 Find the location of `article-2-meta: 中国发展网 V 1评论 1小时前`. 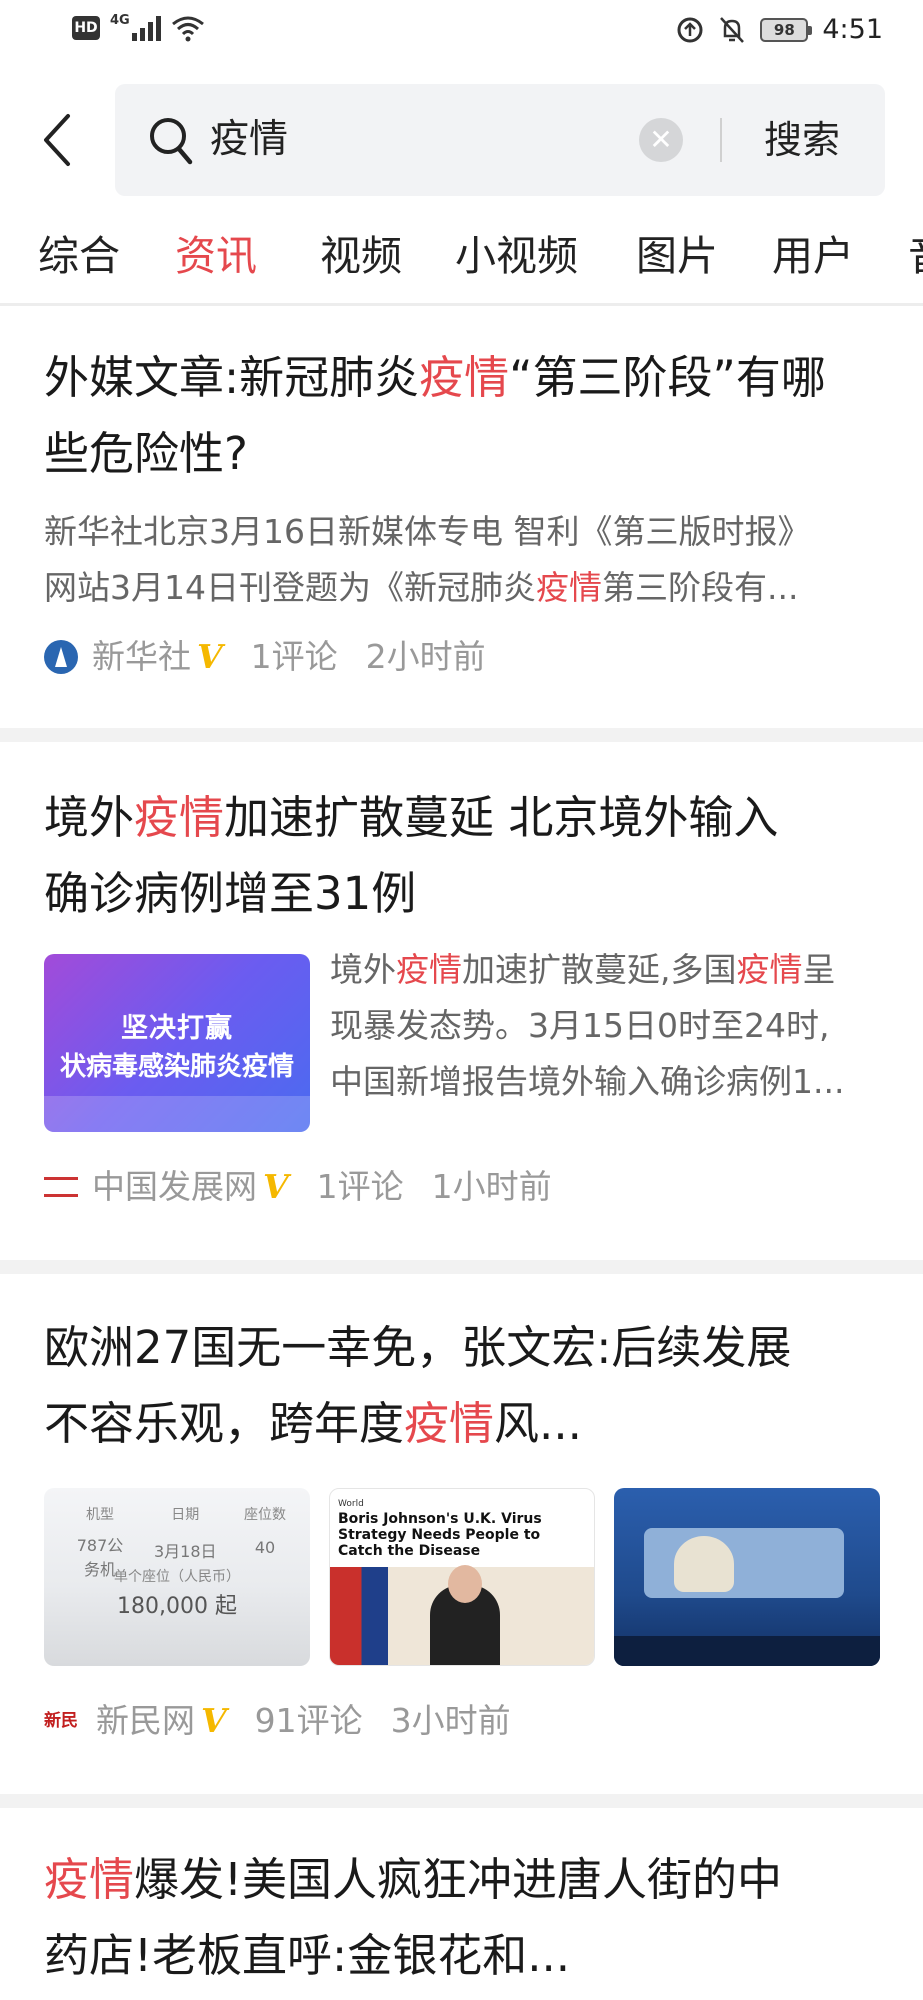

article-2-meta: 中国发展网 V 1评论 1小时前 is located at coordinates (298, 1187).